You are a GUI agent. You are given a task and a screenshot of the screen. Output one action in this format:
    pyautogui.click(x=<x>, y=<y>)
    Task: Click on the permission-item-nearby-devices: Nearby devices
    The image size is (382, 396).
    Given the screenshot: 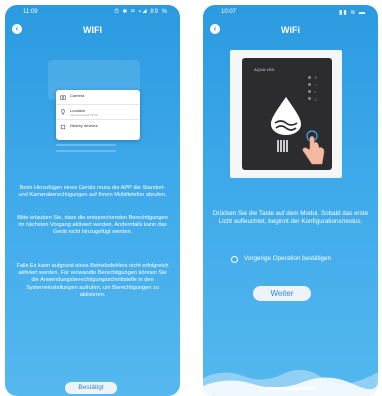 What is the action you would take?
    pyautogui.click(x=98, y=127)
    